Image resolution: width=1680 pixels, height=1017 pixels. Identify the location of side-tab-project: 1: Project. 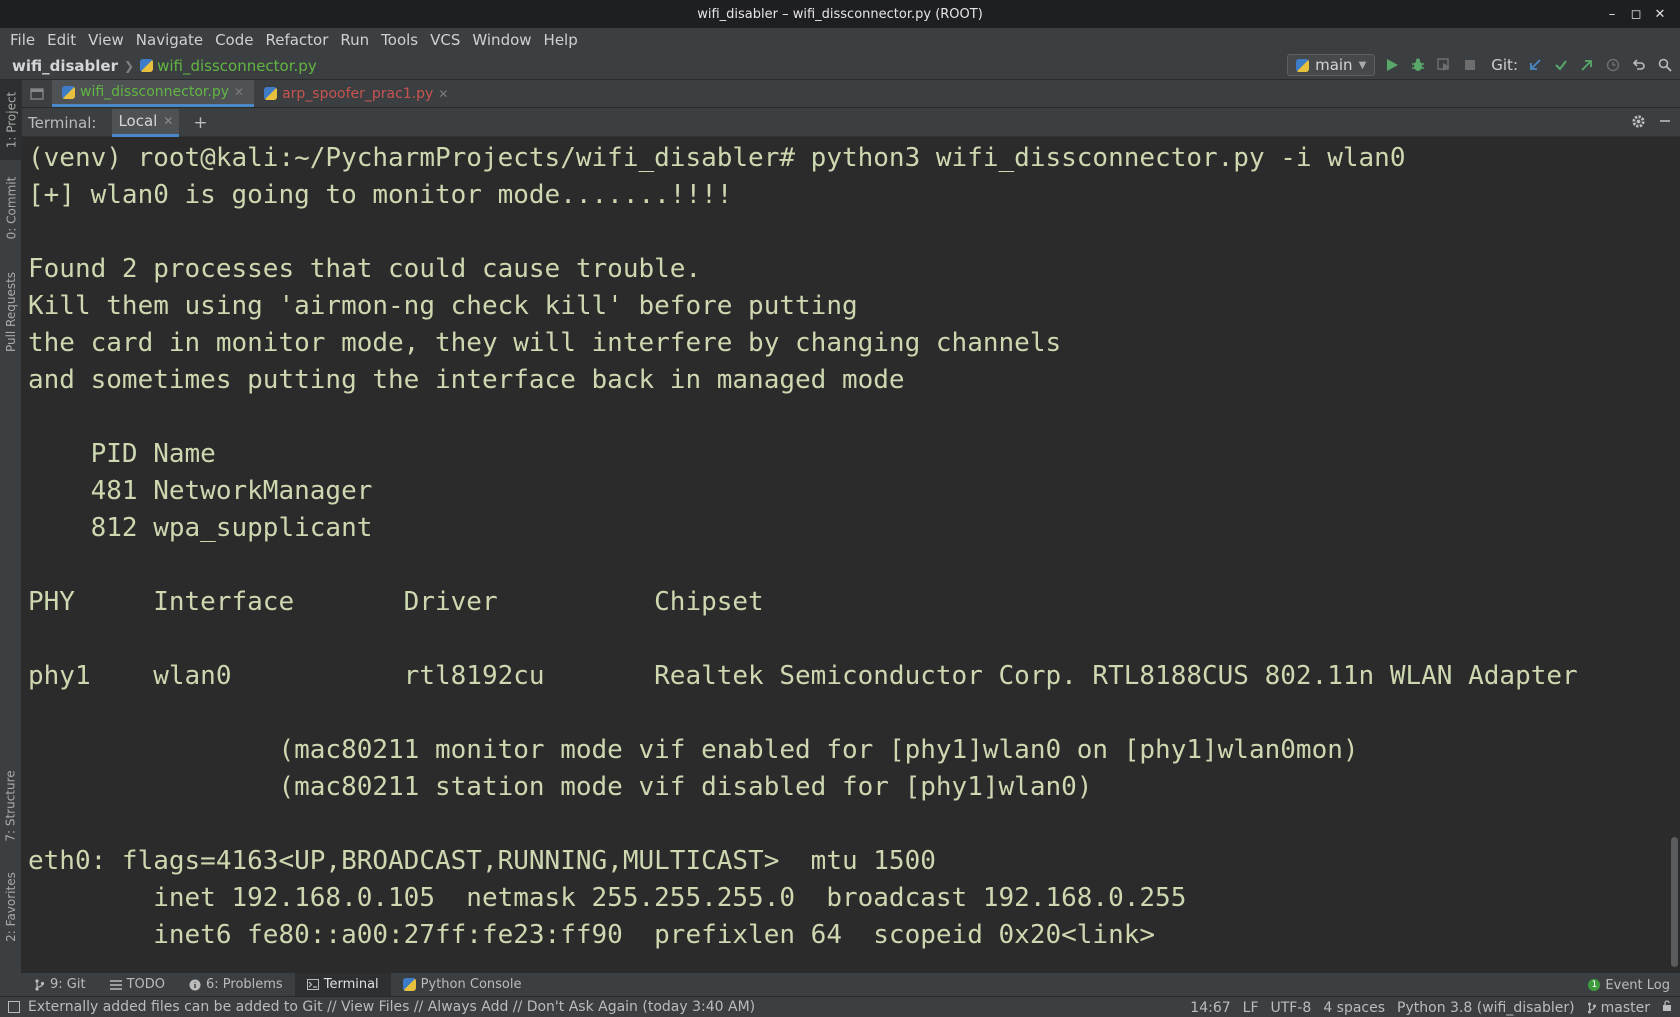
(11, 120).